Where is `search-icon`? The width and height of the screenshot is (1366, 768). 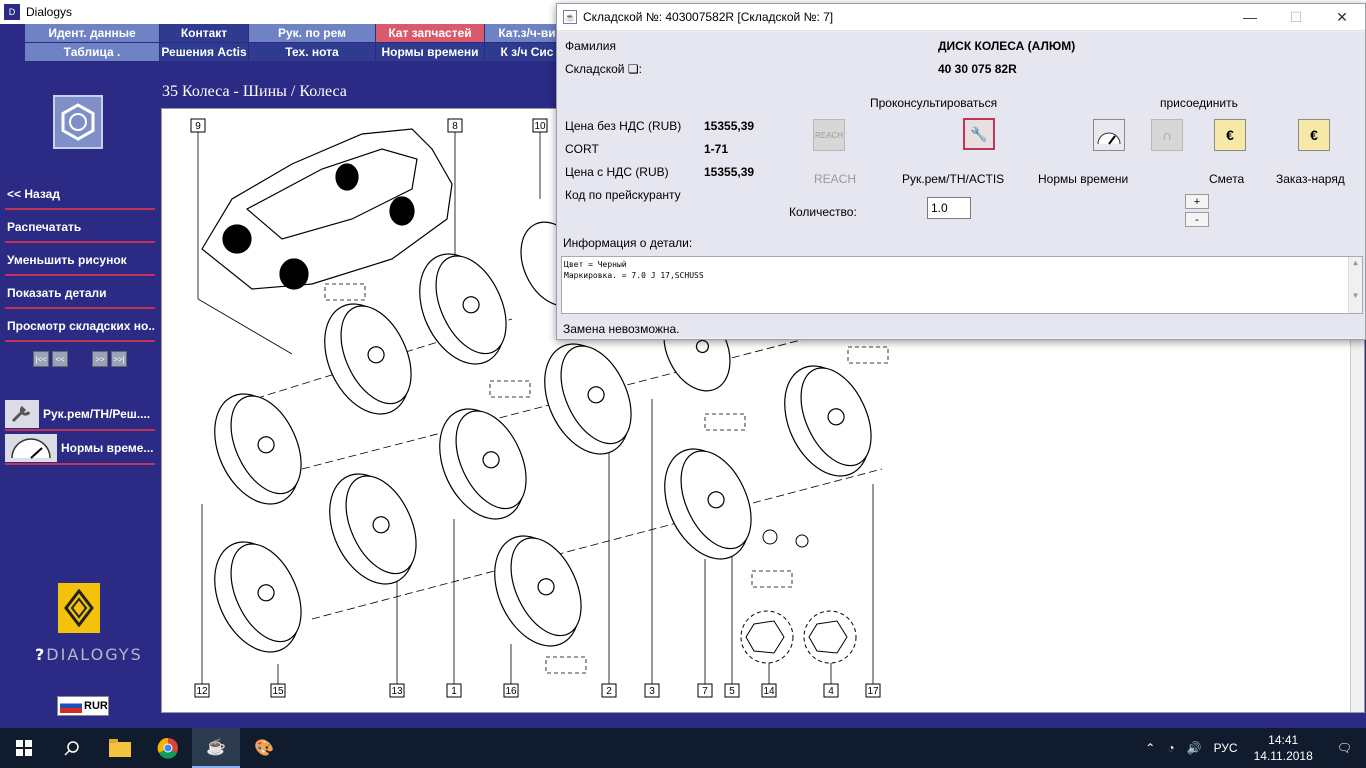
search-icon is located at coordinates (72, 748).